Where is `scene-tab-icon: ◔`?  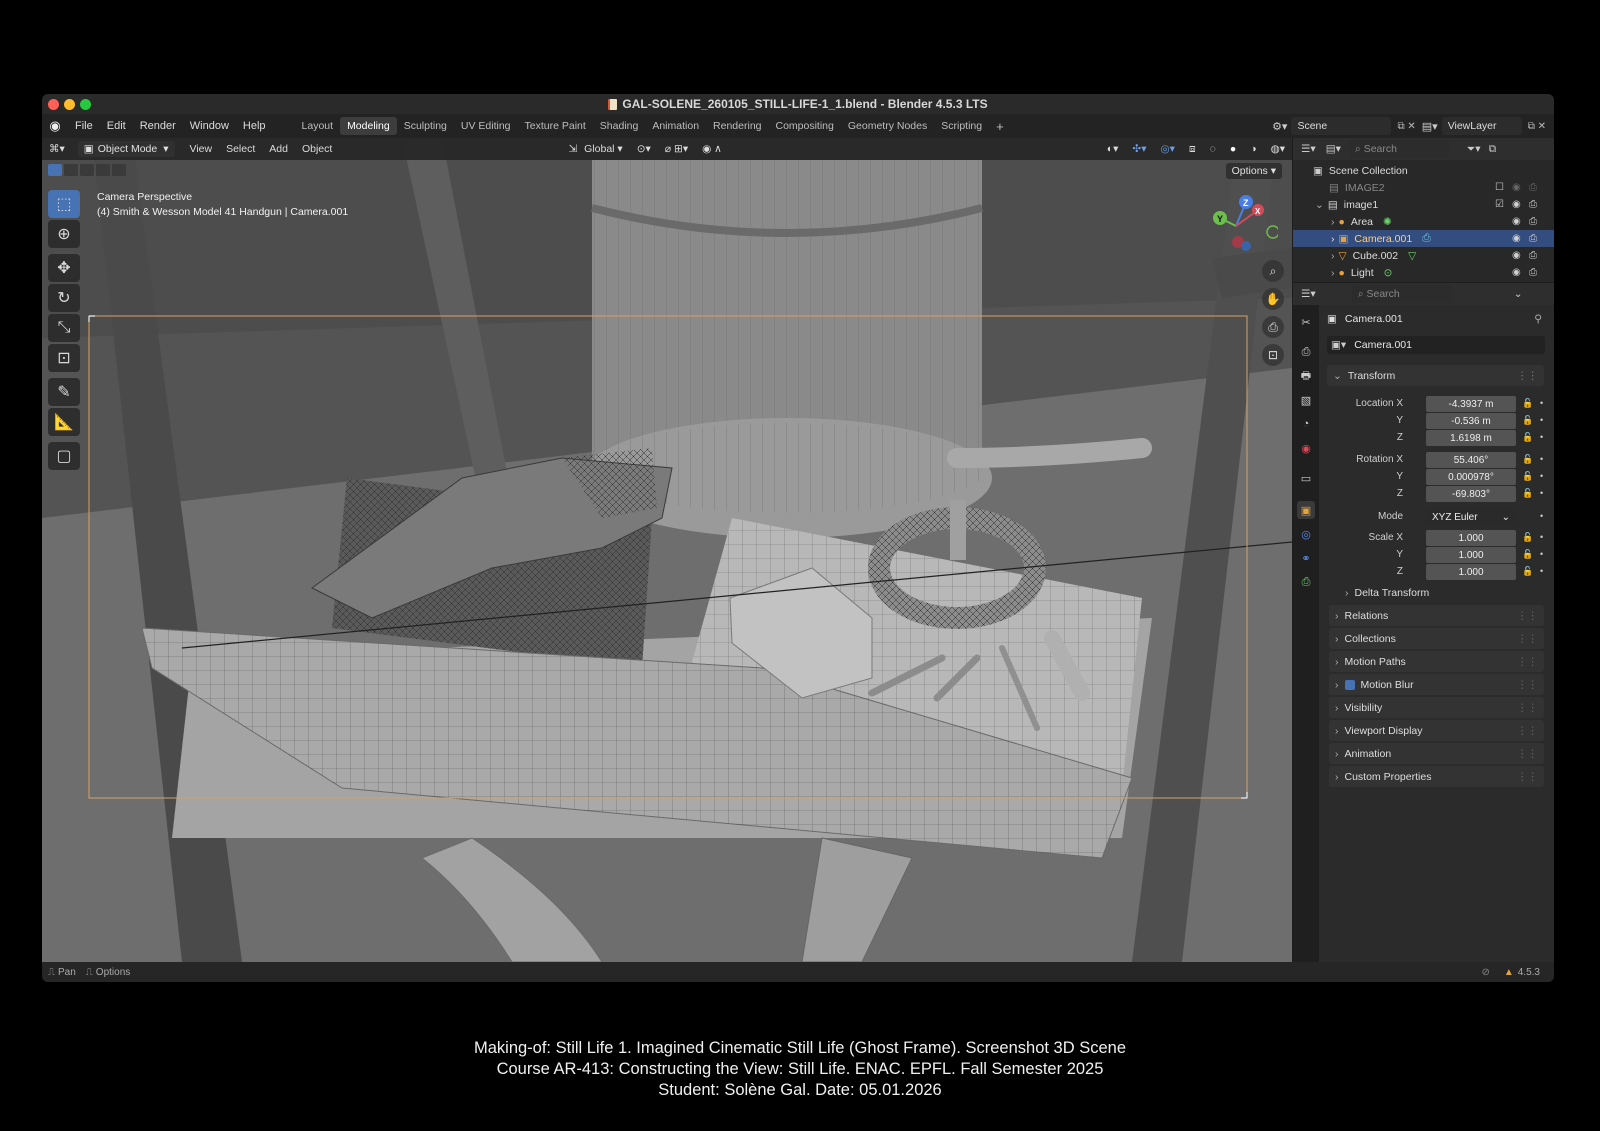
scene-tab-icon: ◔ is located at coordinates (1306, 424).